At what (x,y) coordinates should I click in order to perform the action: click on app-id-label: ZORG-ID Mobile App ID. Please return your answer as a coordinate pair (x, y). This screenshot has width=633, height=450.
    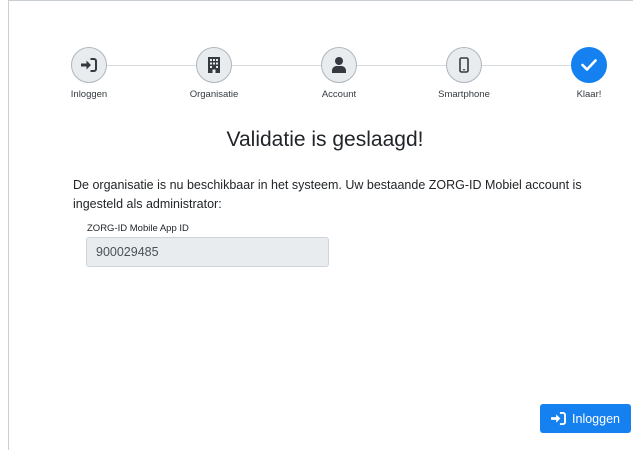
    Looking at the image, I should click on (138, 228).